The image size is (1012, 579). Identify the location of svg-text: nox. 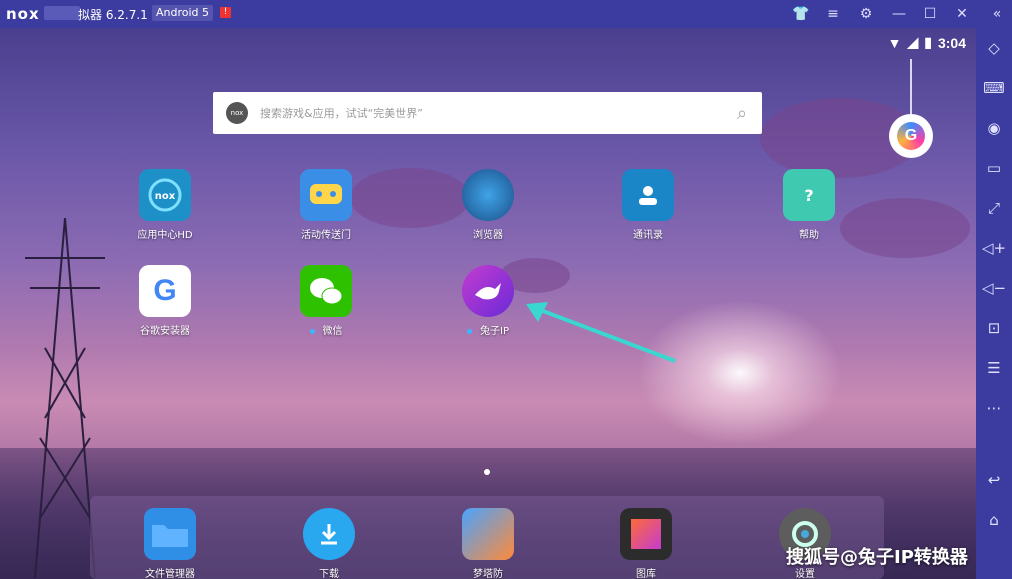
(165, 196).